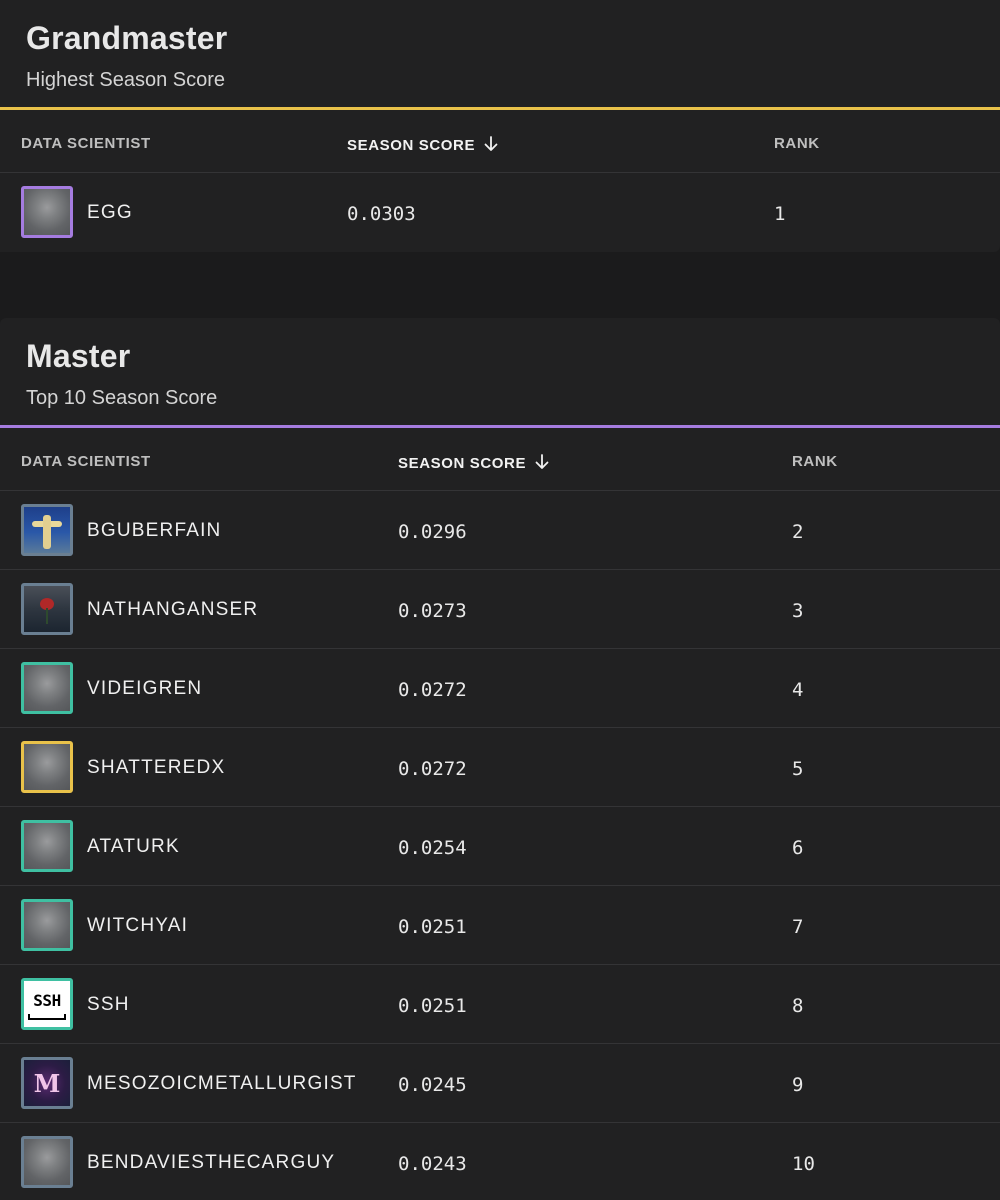  Describe the element at coordinates (798, 611) in the screenshot. I see `rank-value: 3` at that location.